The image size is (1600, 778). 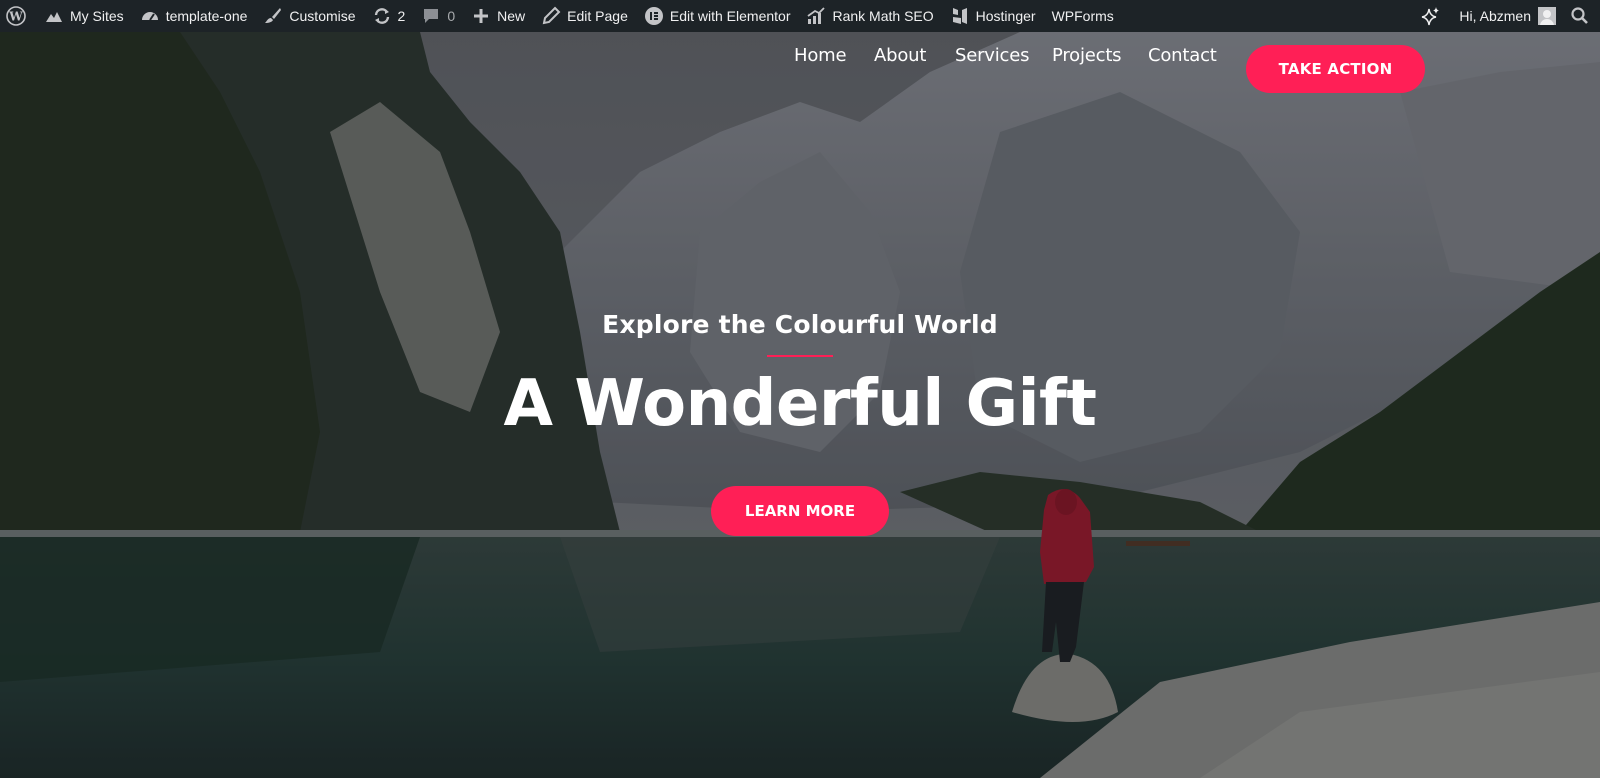 I want to click on sparkle-icon, so click(x=1431, y=16).